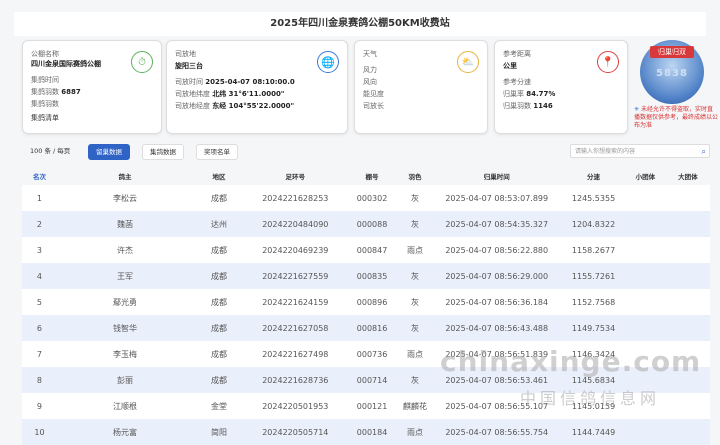 The height and width of the screenshot is (445, 720). What do you see at coordinates (372, 224) in the screenshot?
I see `loft-number: 000088` at bounding box center [372, 224].